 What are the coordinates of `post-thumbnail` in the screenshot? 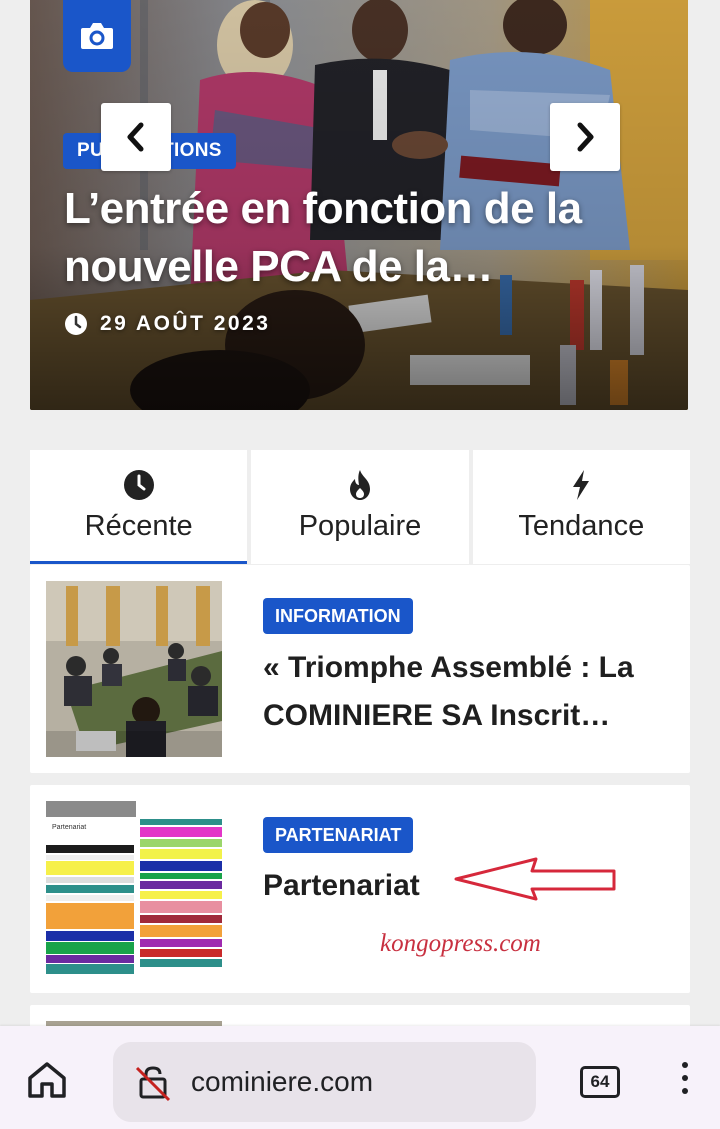 It's located at (134, 669).